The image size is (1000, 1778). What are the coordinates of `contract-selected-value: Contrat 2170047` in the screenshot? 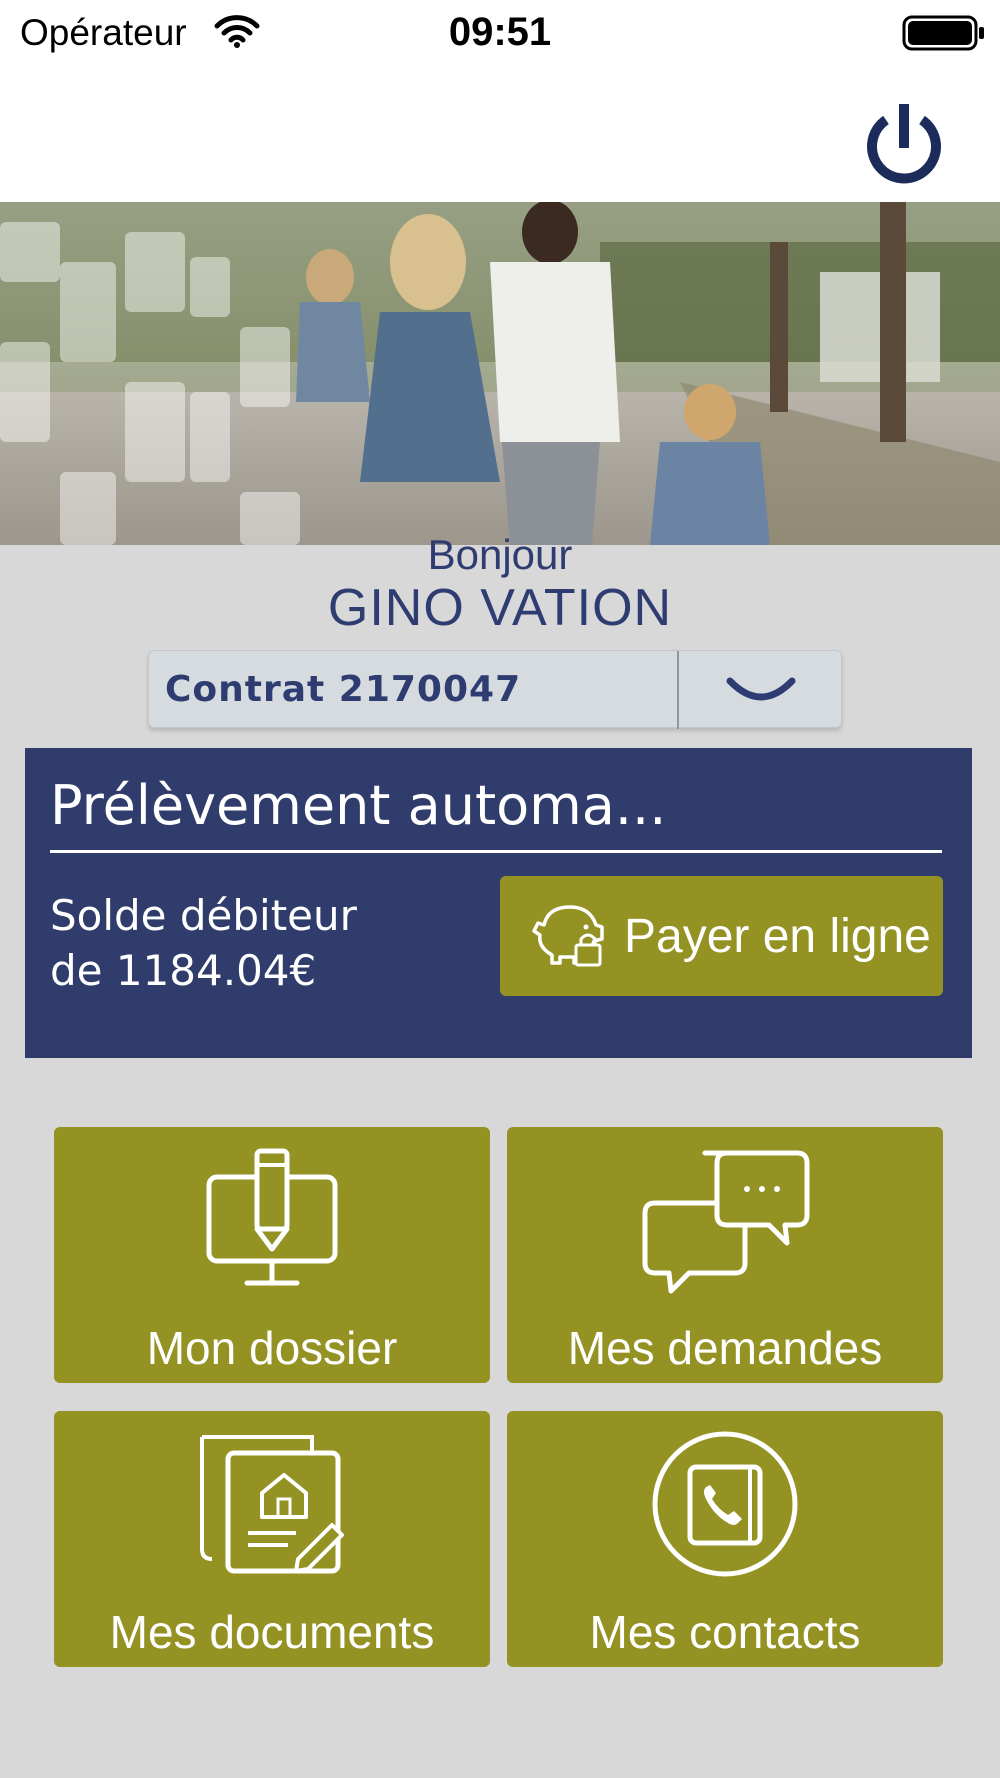 It's located at (343, 689).